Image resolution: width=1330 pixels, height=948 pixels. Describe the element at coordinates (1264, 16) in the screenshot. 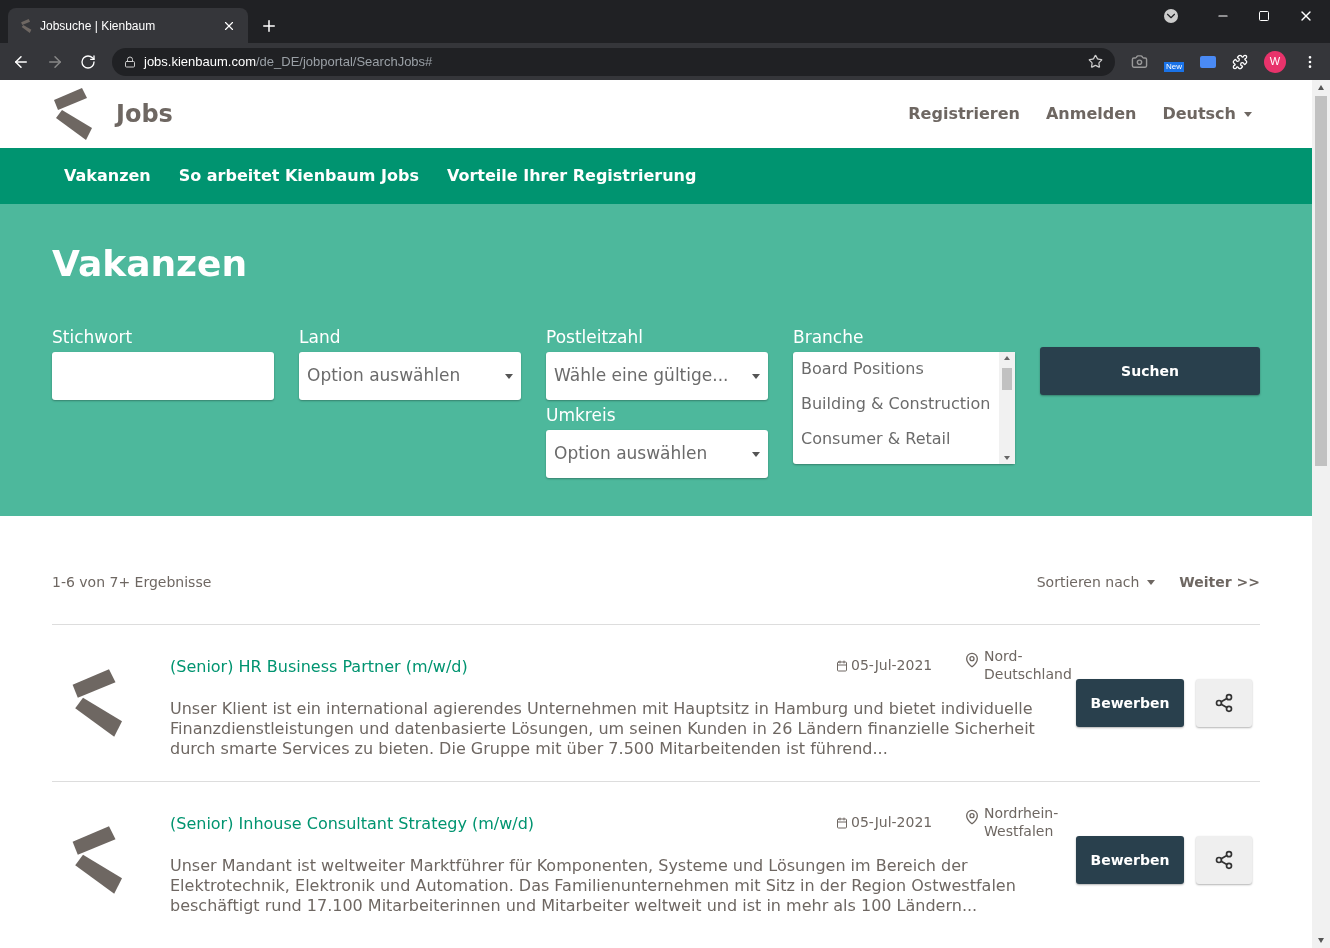

I see `maximize-icon` at that location.